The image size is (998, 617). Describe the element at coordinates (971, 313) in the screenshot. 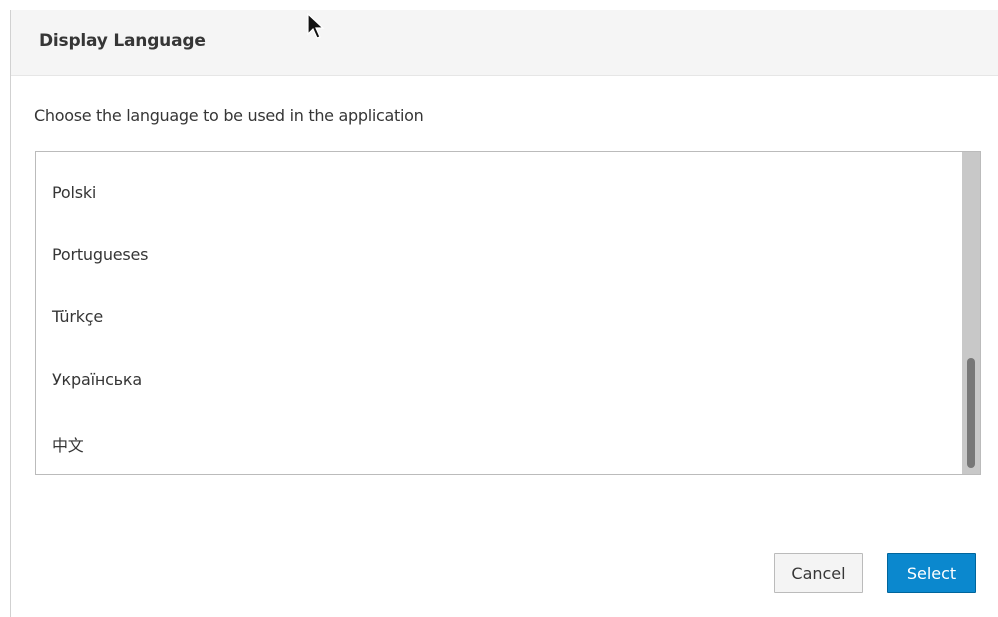

I see `list-scrollbar` at that location.